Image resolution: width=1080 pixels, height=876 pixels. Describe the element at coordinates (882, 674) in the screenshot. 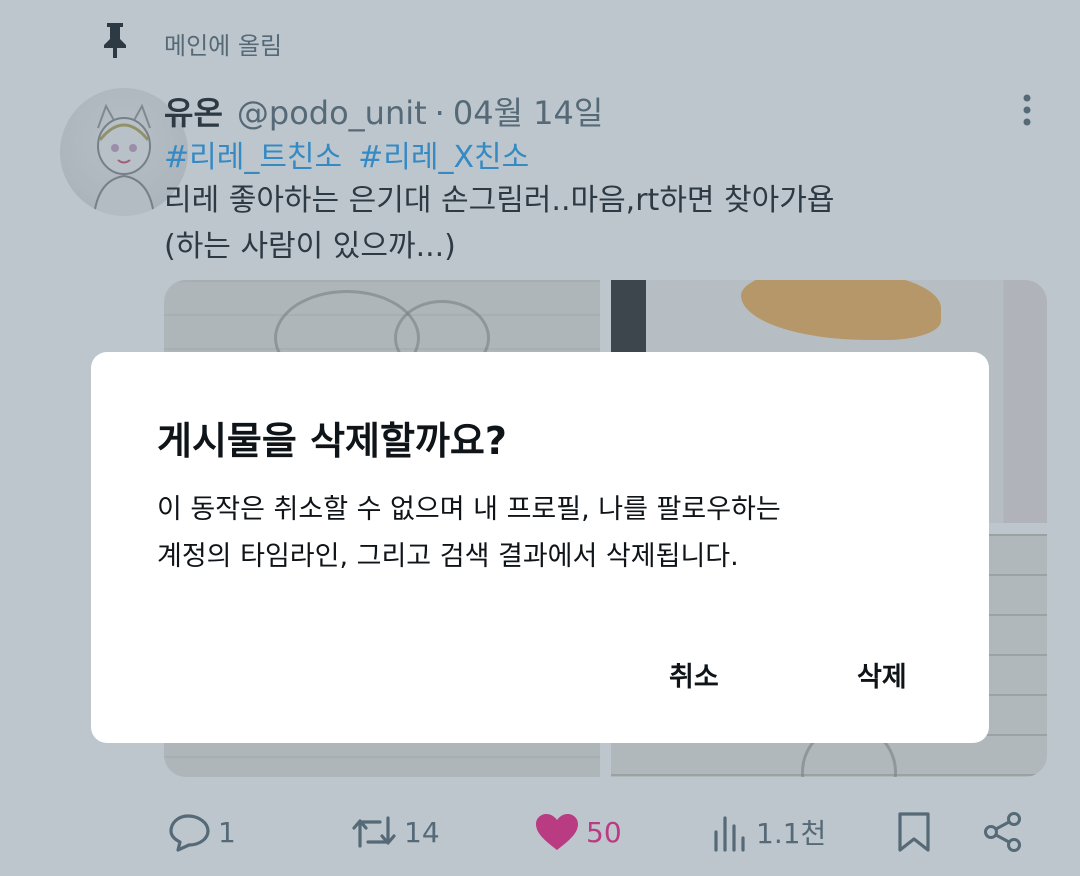

I see `delete-button: 삭제` at that location.